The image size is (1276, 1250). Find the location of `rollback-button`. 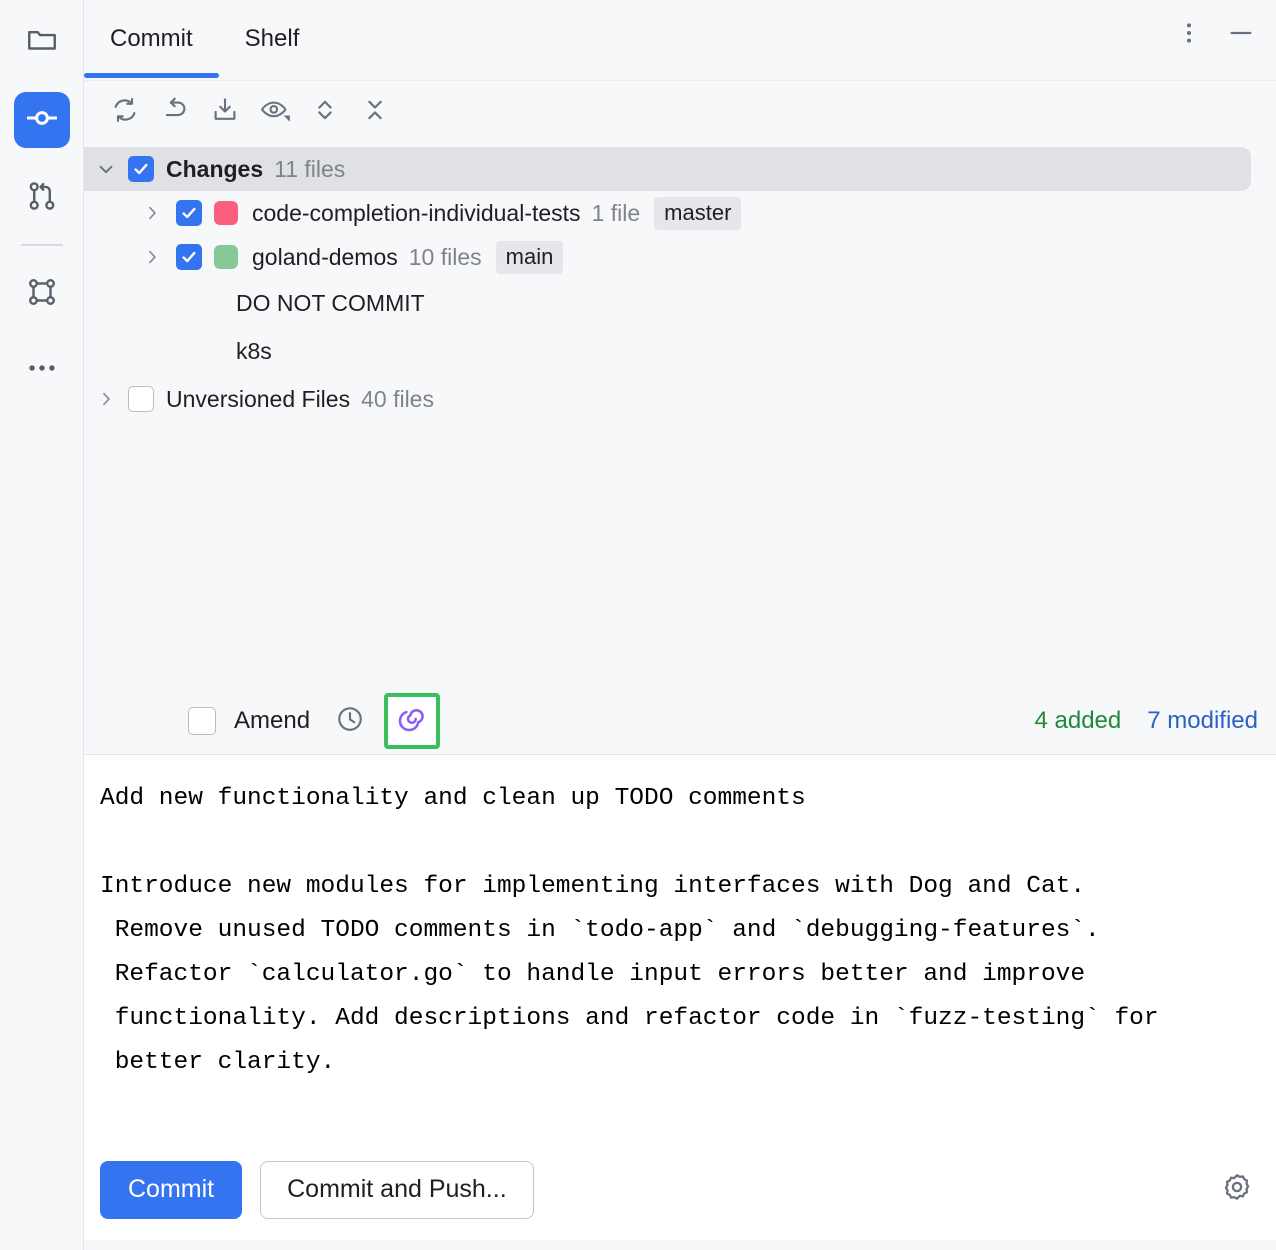

rollback-button is located at coordinates (175, 112).